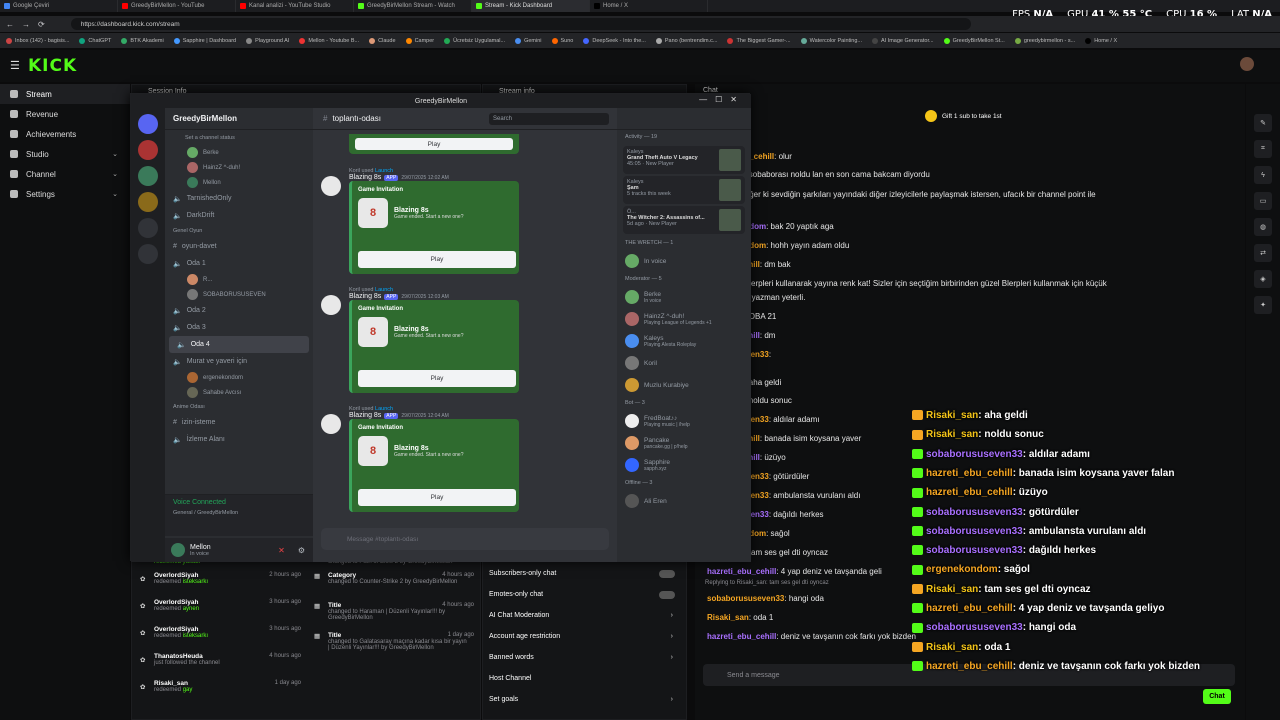  What do you see at coordinates (267, 40) in the screenshot?
I see `bookmark: Playground AI` at bounding box center [267, 40].